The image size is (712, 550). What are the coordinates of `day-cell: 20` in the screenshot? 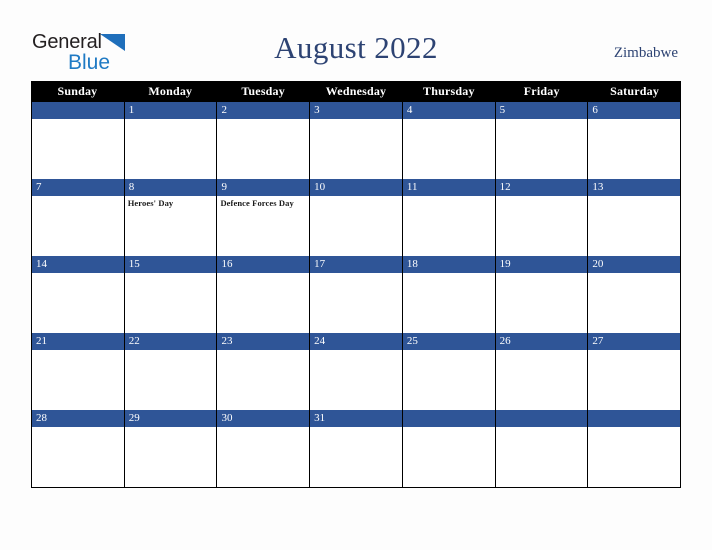 It's located at (635, 294).